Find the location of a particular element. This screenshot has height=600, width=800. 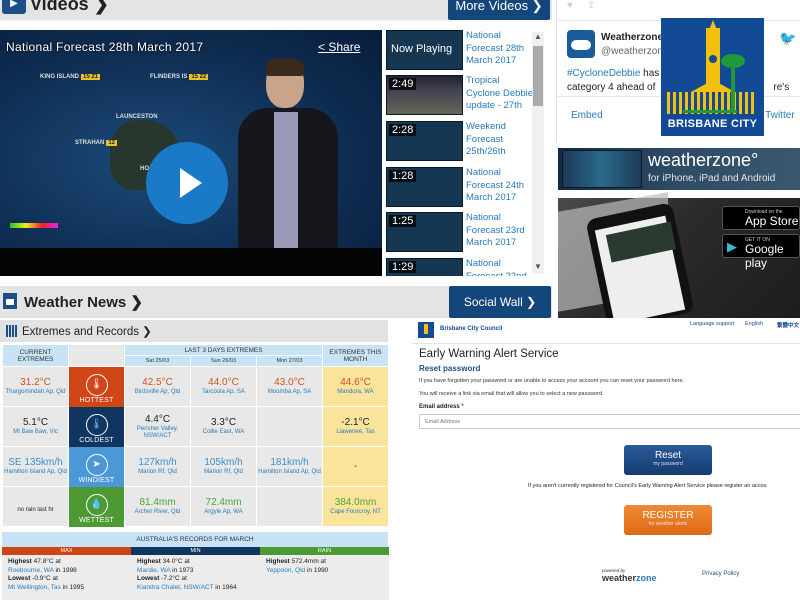

scroll-down-icon: ▼ is located at coordinates (538, 266).